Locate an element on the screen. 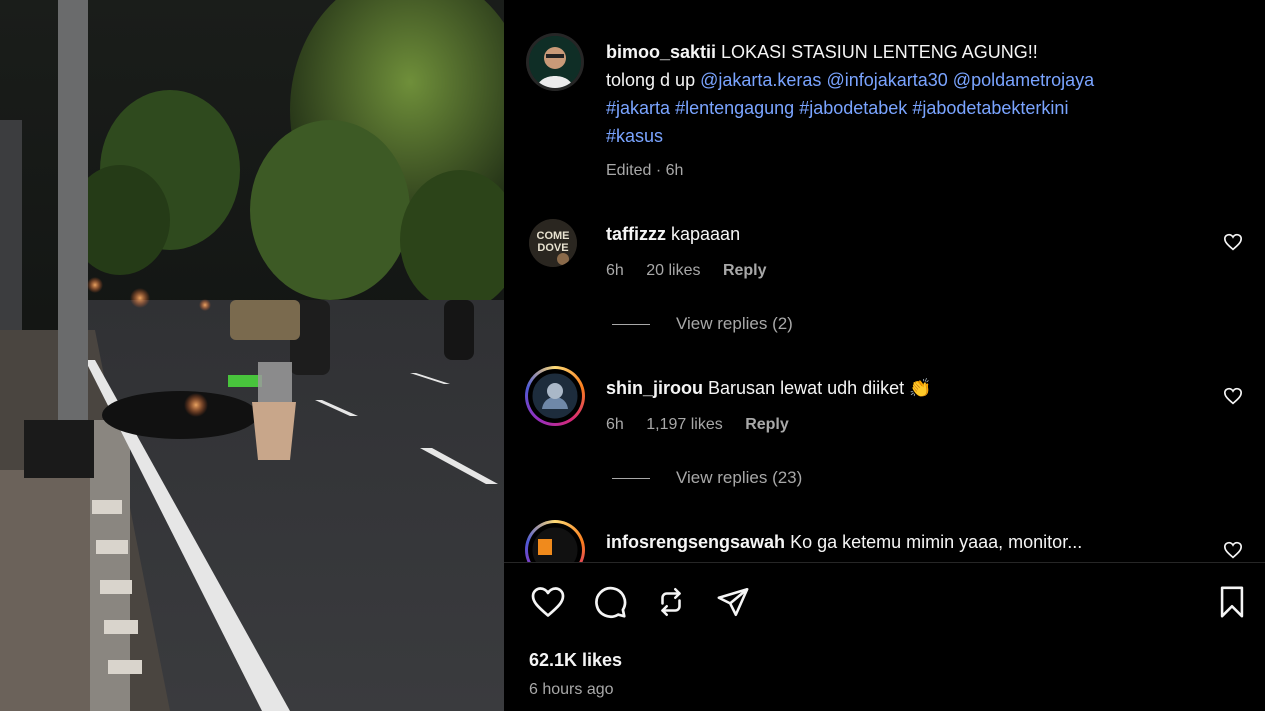 The height and width of the screenshot is (711, 1265). clap-emoji: 👏 is located at coordinates (920, 388).